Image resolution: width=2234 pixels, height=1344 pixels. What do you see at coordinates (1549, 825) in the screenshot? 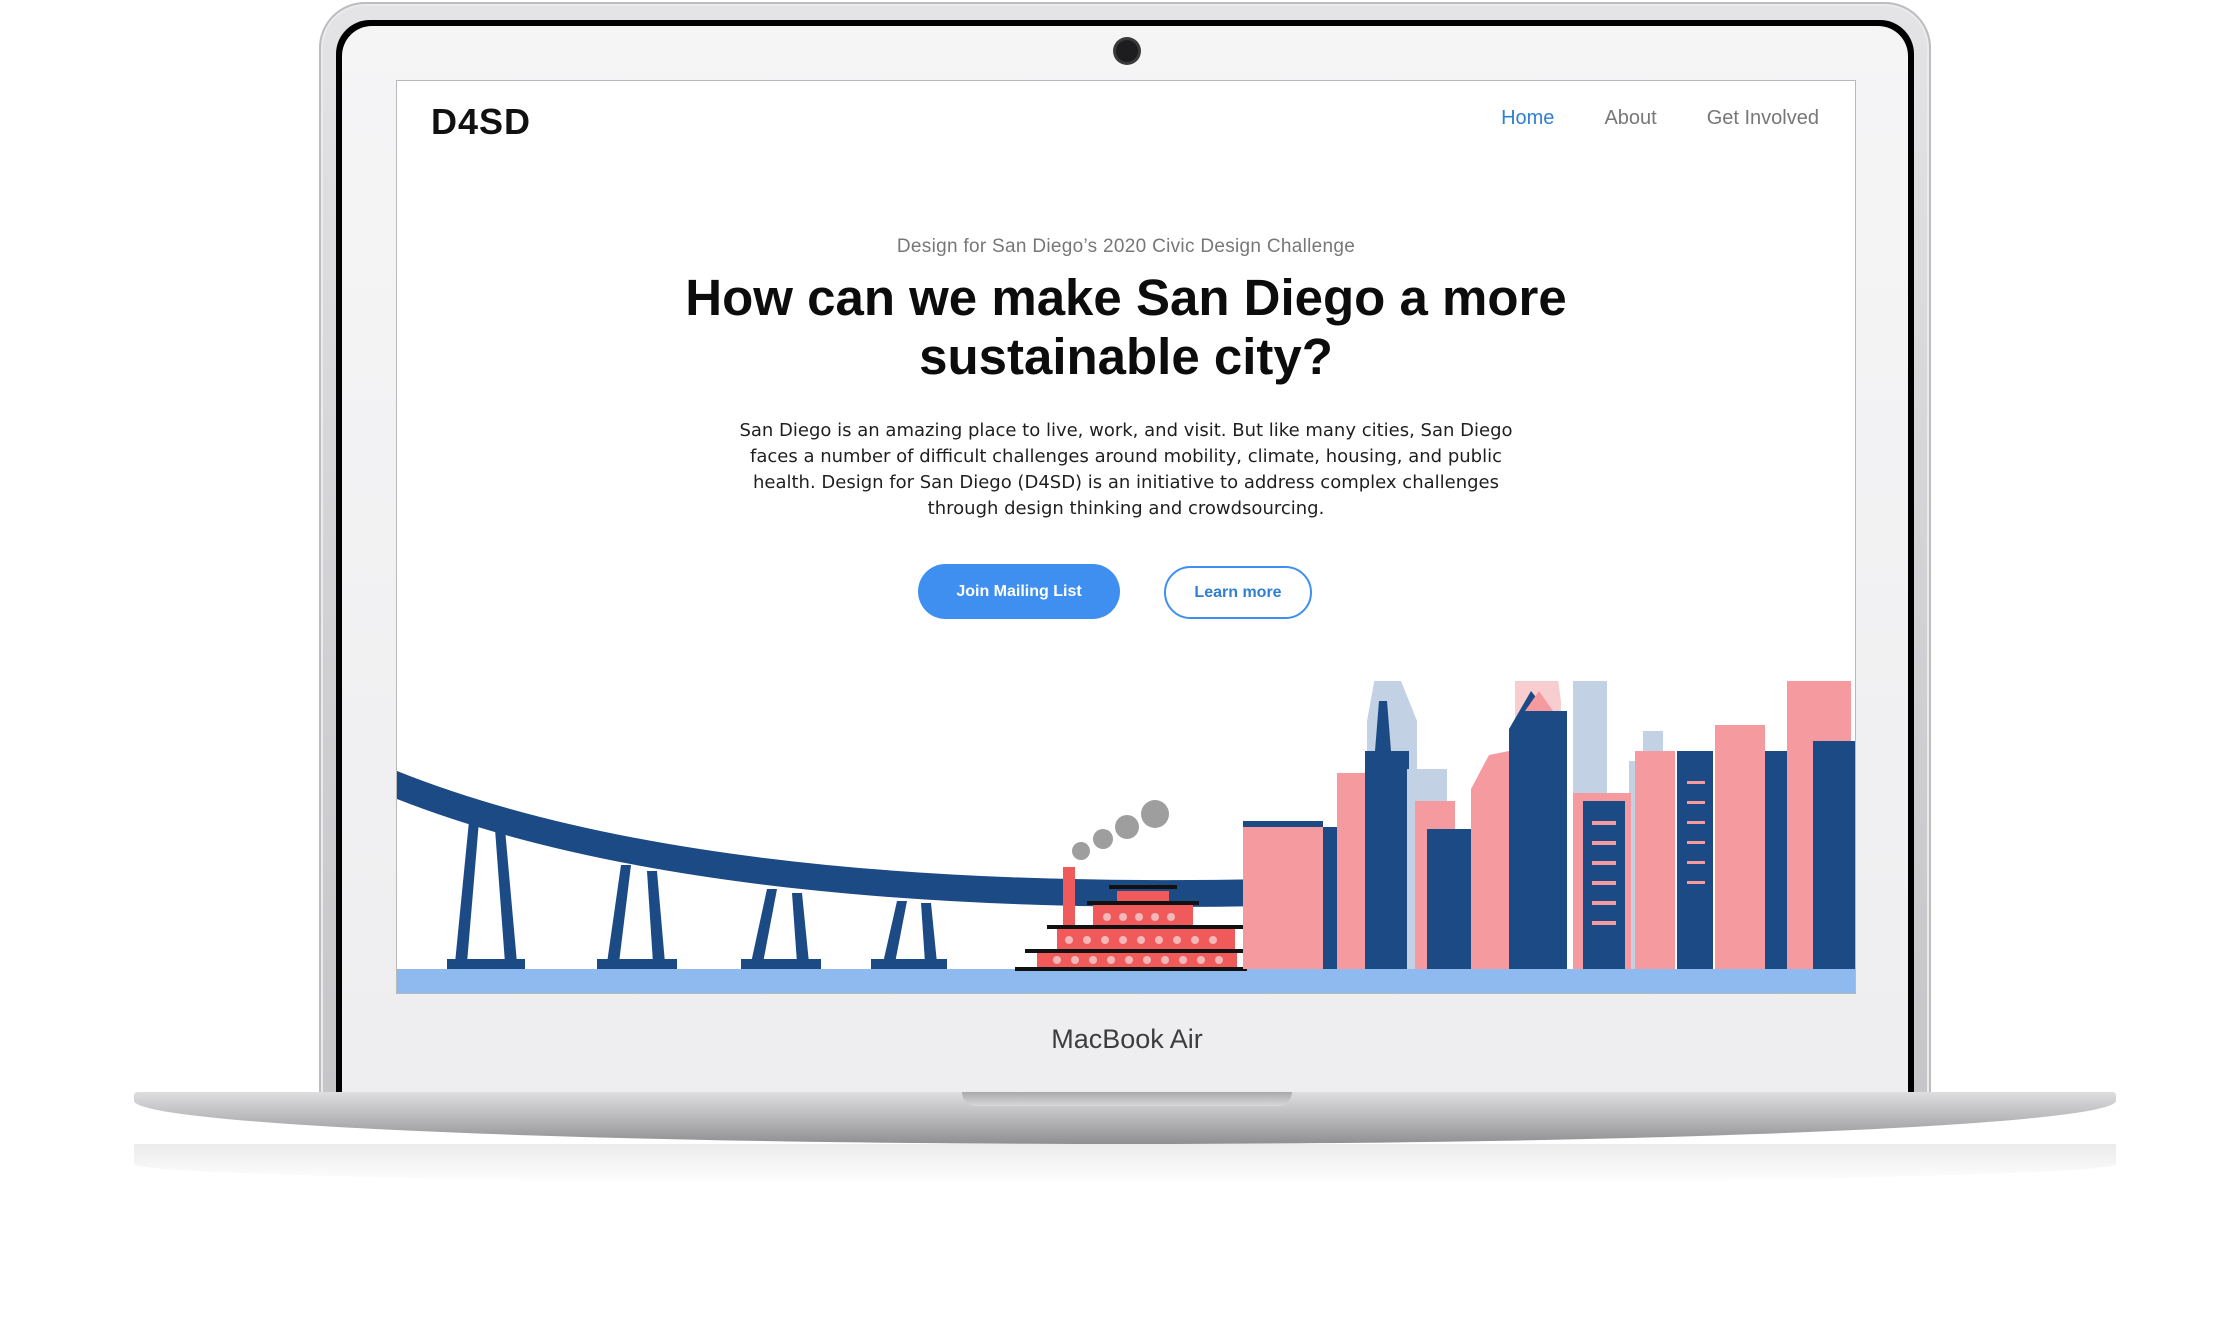
I see `skyline-buildings` at bounding box center [1549, 825].